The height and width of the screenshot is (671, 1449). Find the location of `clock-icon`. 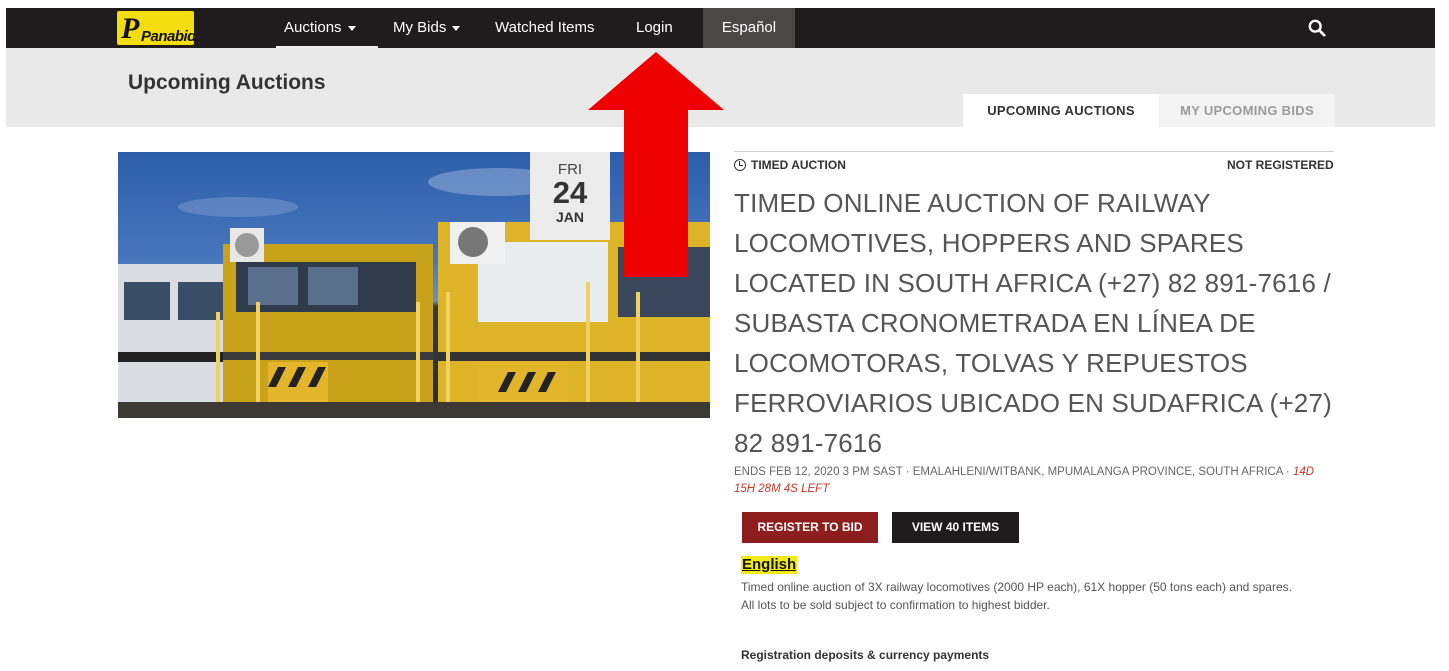

clock-icon is located at coordinates (740, 165).